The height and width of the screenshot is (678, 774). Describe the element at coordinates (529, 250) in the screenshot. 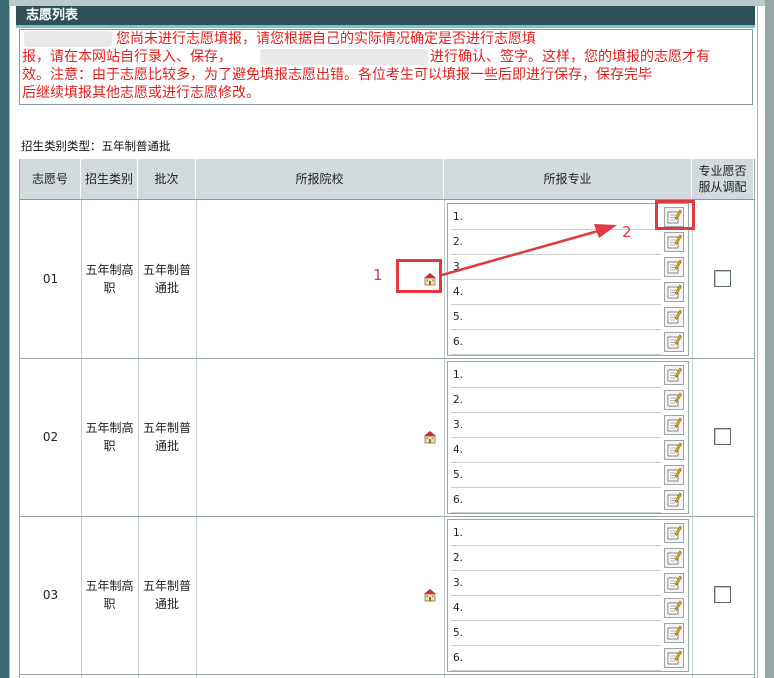

I see `annotation-arrow` at that location.